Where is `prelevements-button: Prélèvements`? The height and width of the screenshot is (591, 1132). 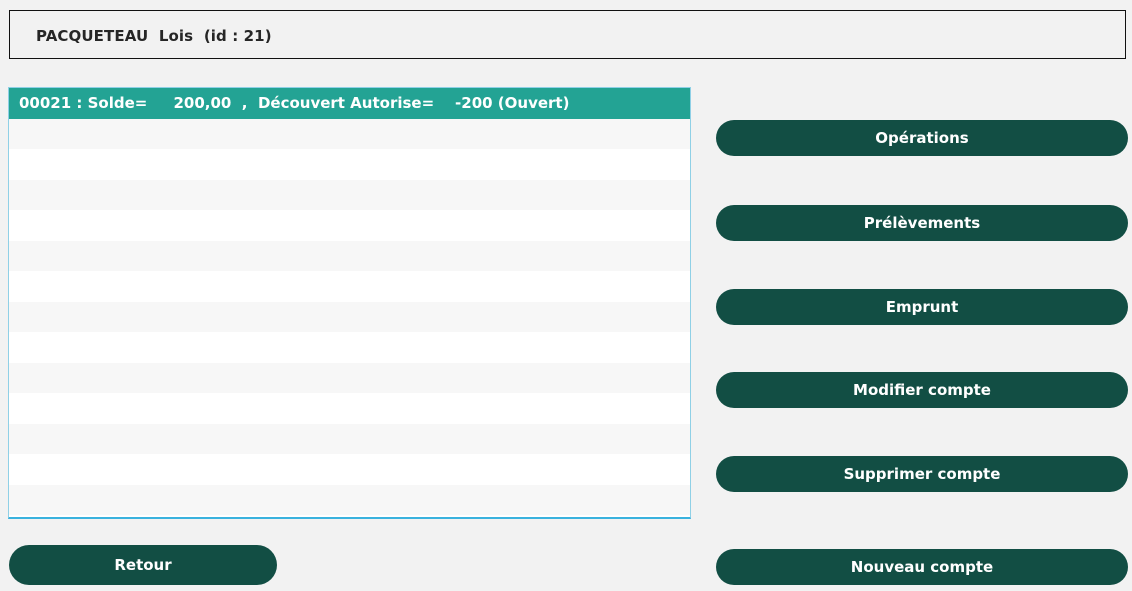
prelevements-button: Prélèvements is located at coordinates (922, 223).